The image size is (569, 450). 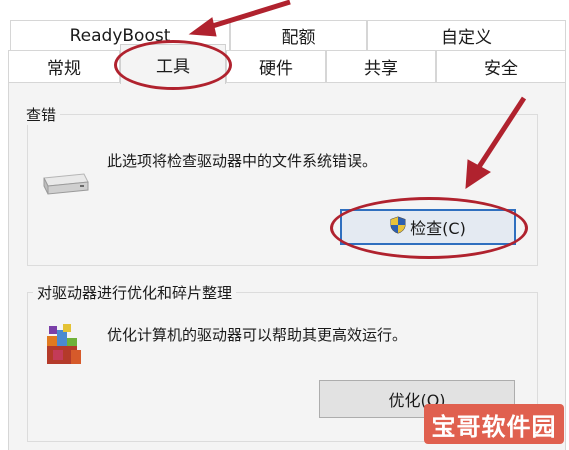 I want to click on annotation-arrow-tab, so click(x=239, y=18).